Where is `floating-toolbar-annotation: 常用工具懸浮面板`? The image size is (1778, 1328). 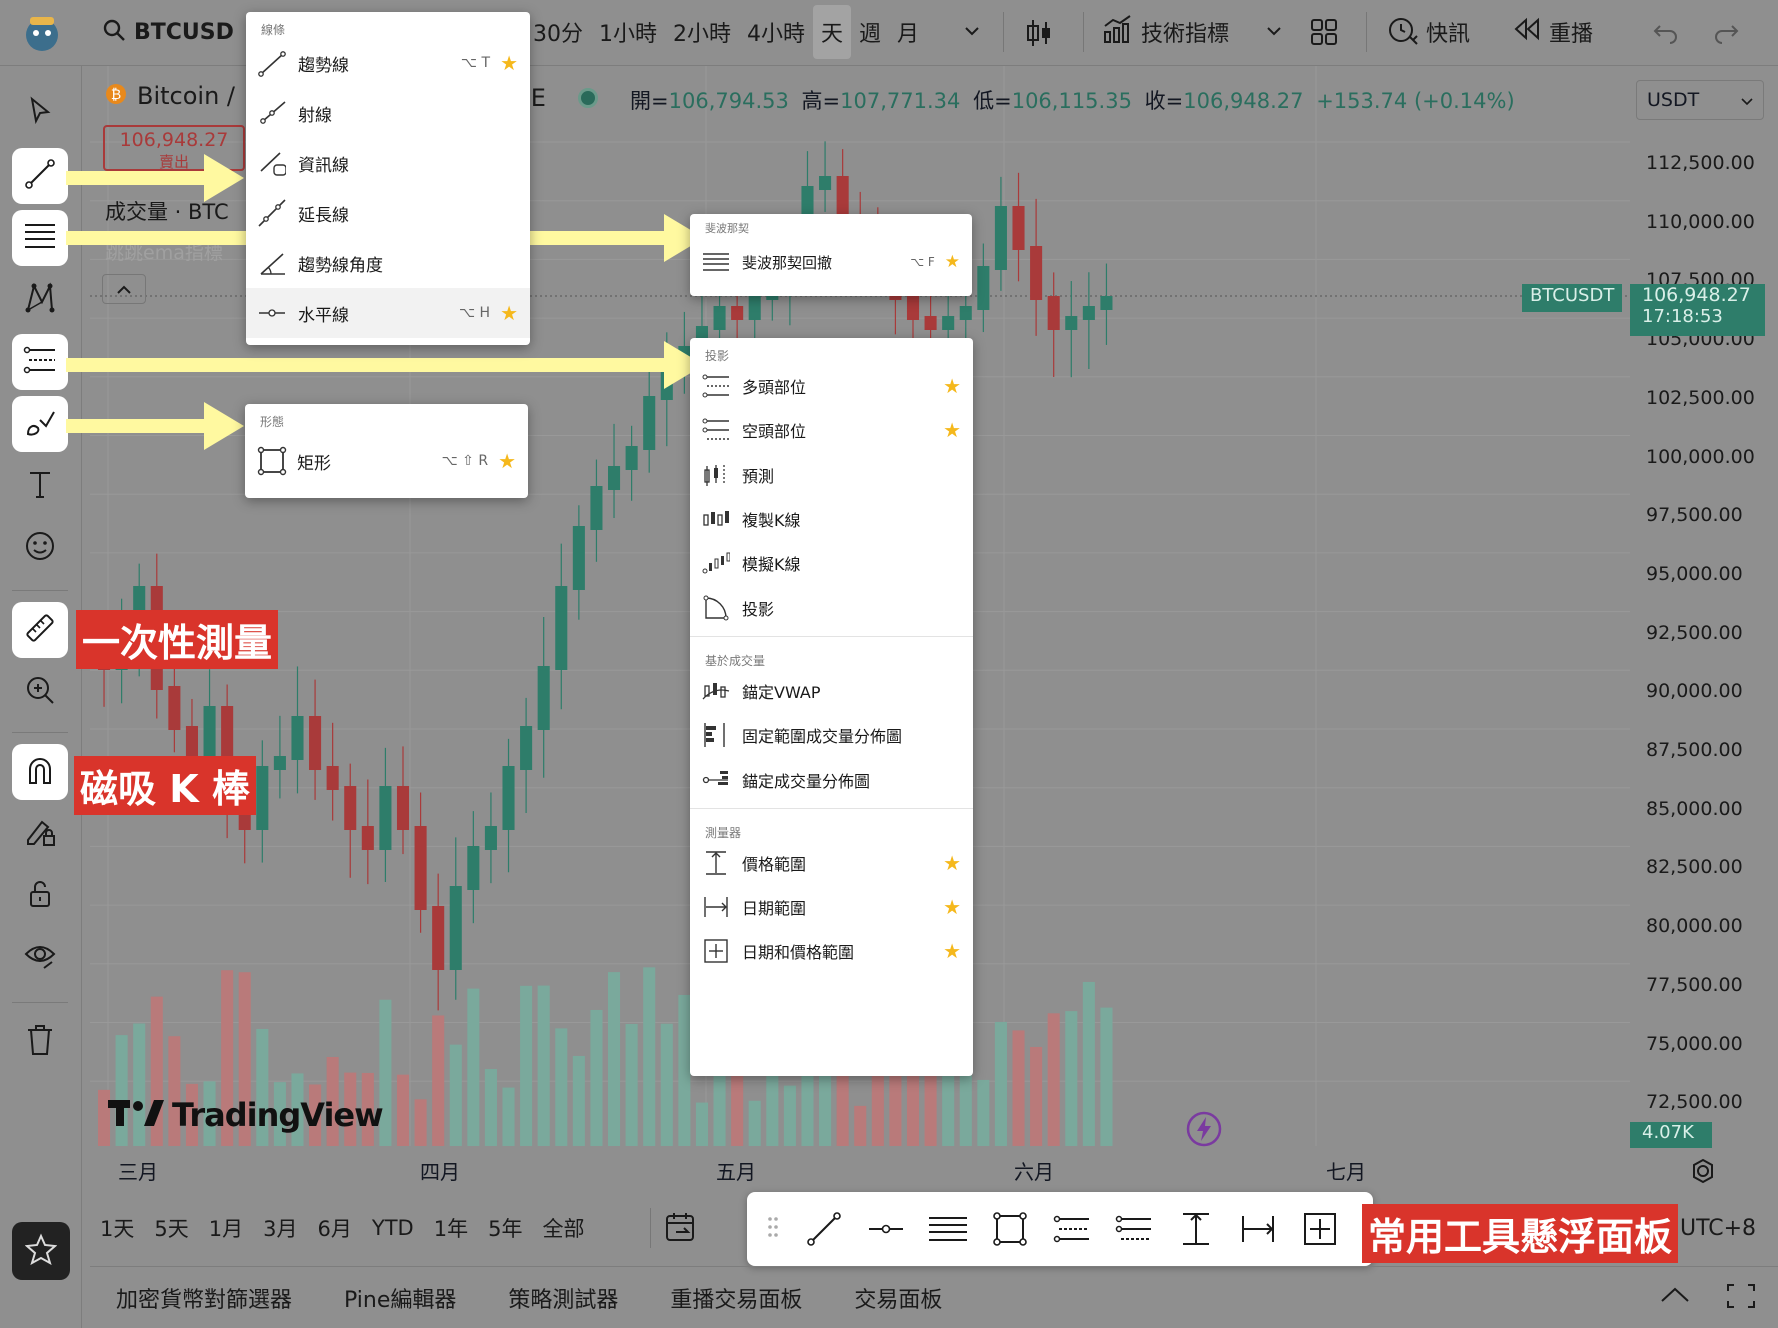 floating-toolbar-annotation: 常用工具懸浮面板 is located at coordinates (1520, 1233).